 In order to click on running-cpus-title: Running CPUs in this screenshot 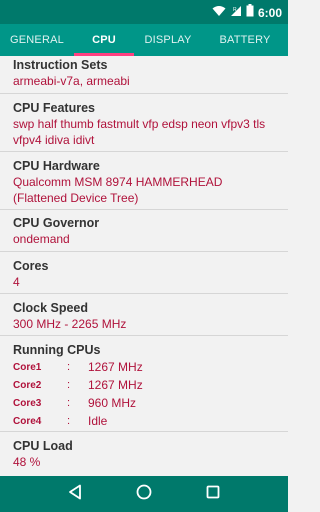, I will do `click(57, 350)`.